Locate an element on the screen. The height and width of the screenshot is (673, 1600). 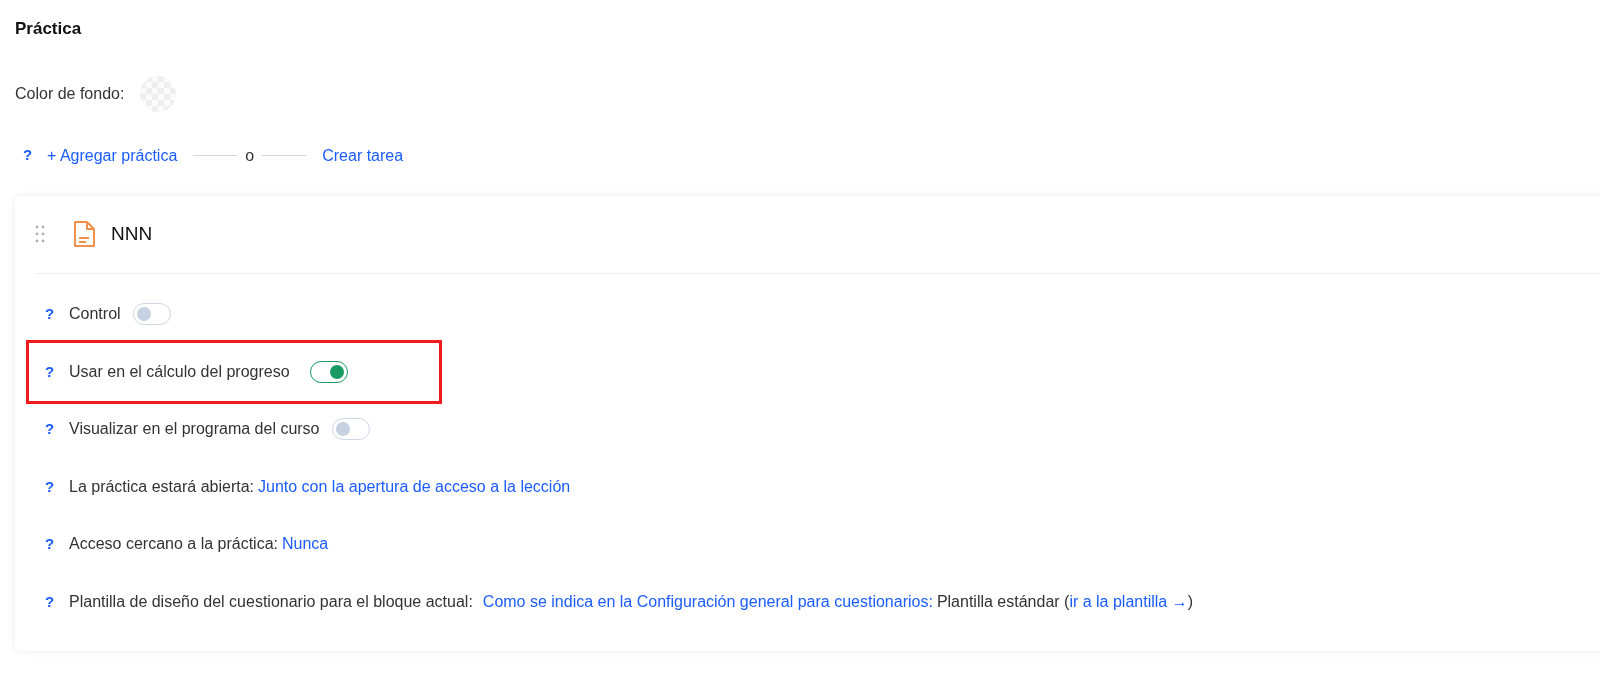
setting-label: Usar en el cálculo del progreso is located at coordinates (179, 371).